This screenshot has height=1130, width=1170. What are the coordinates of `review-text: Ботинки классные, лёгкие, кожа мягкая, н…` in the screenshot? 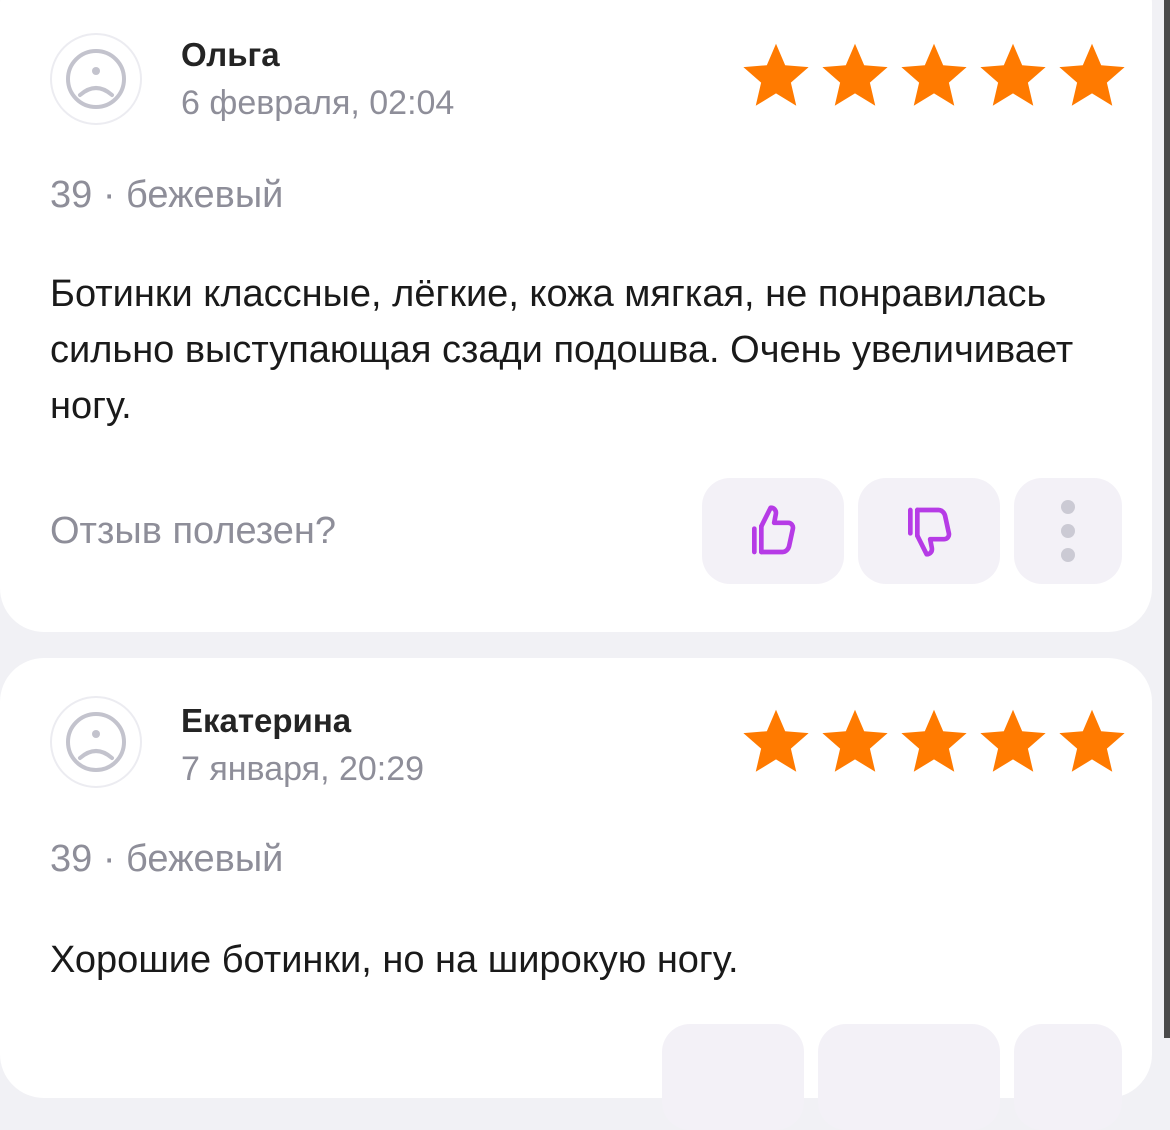 It's located at (562, 350).